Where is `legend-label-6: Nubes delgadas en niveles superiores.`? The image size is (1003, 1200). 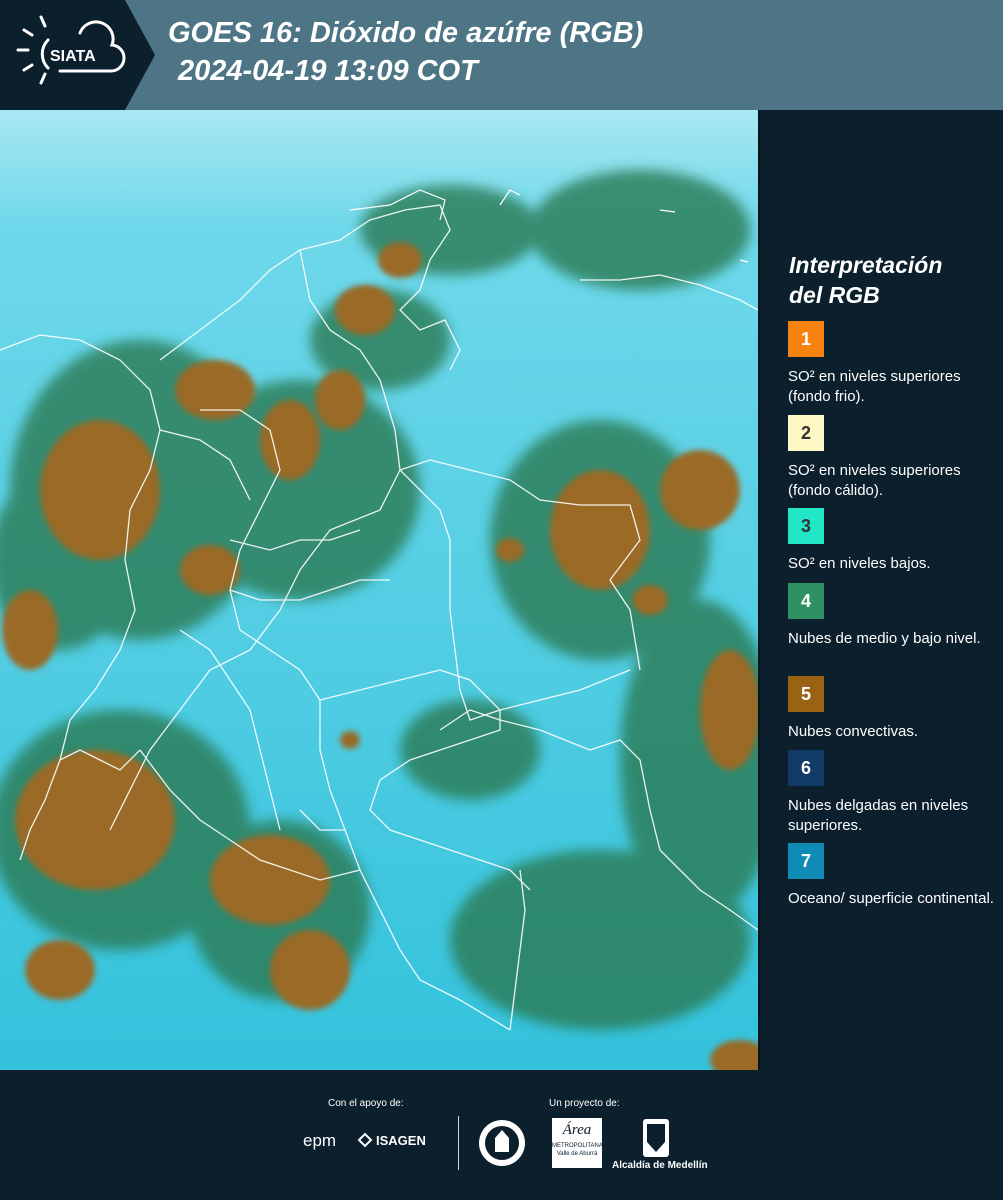 legend-label-6: Nubes delgadas en niveles superiores. is located at coordinates (878, 815).